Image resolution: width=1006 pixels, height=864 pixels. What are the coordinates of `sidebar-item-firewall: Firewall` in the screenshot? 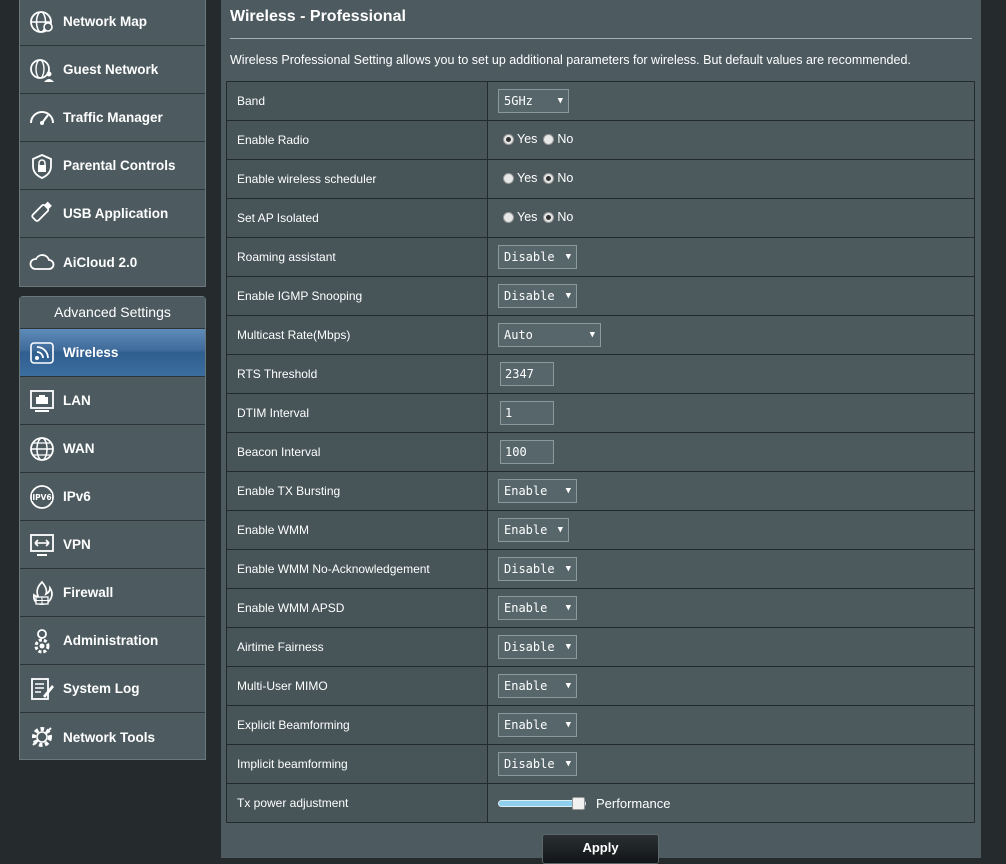 It's located at (112, 593).